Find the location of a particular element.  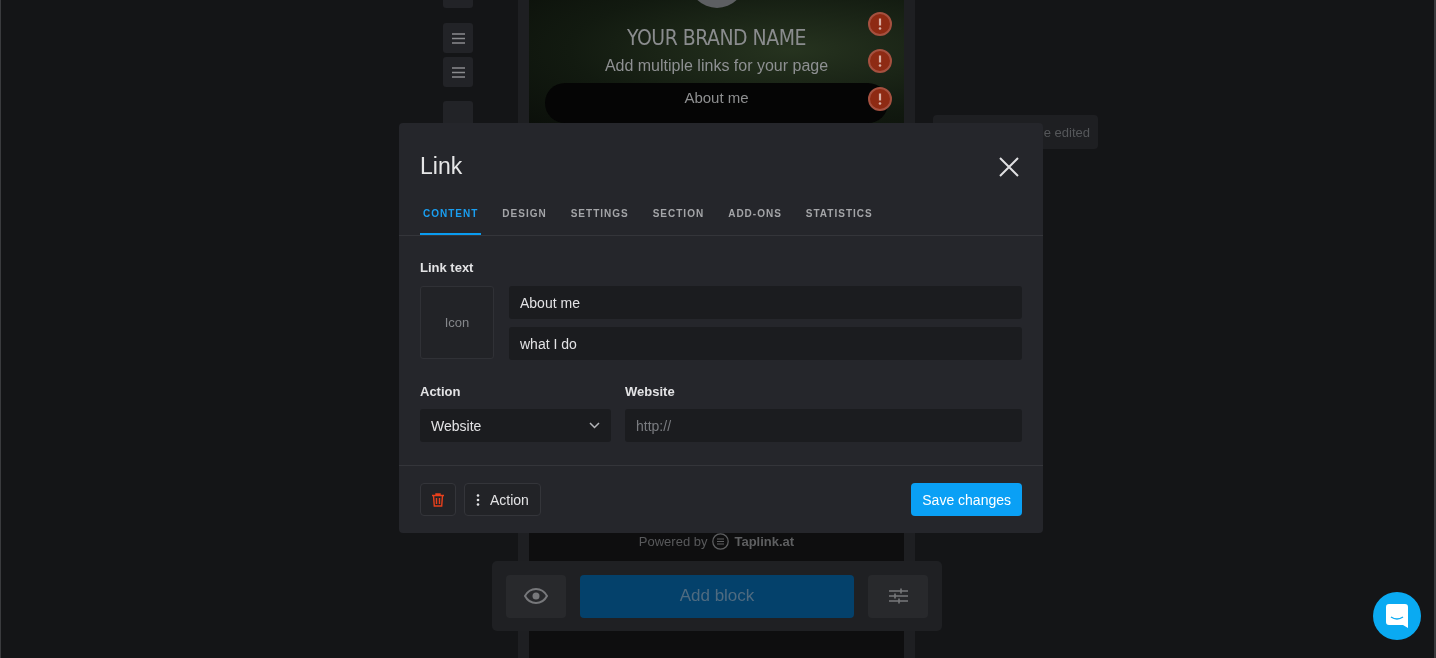

tab: ADD-ONS is located at coordinates (755, 218).